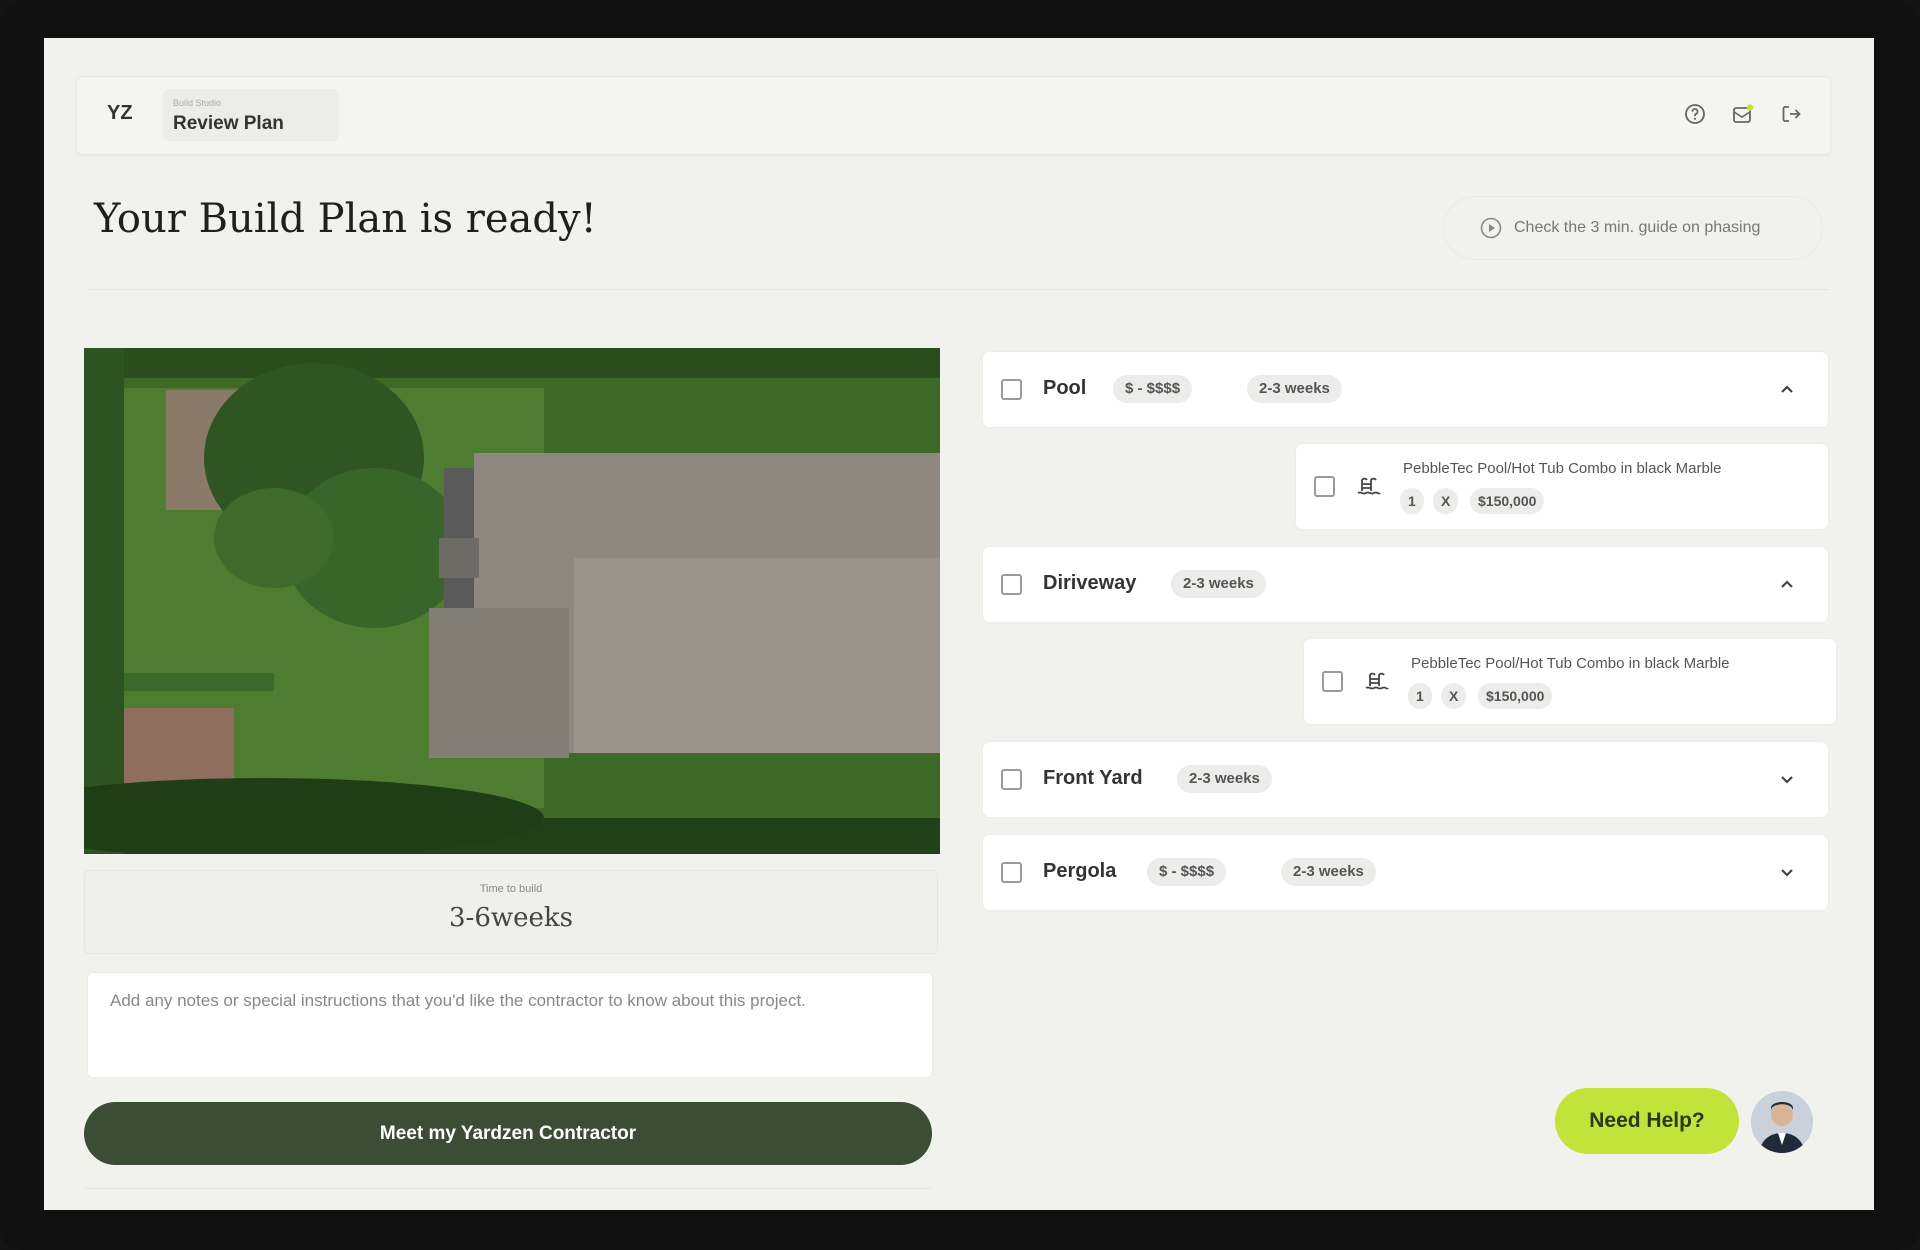 The width and height of the screenshot is (1920, 1250). I want to click on top-bar: YZ Build Studio Review Plan, so click(953, 115).